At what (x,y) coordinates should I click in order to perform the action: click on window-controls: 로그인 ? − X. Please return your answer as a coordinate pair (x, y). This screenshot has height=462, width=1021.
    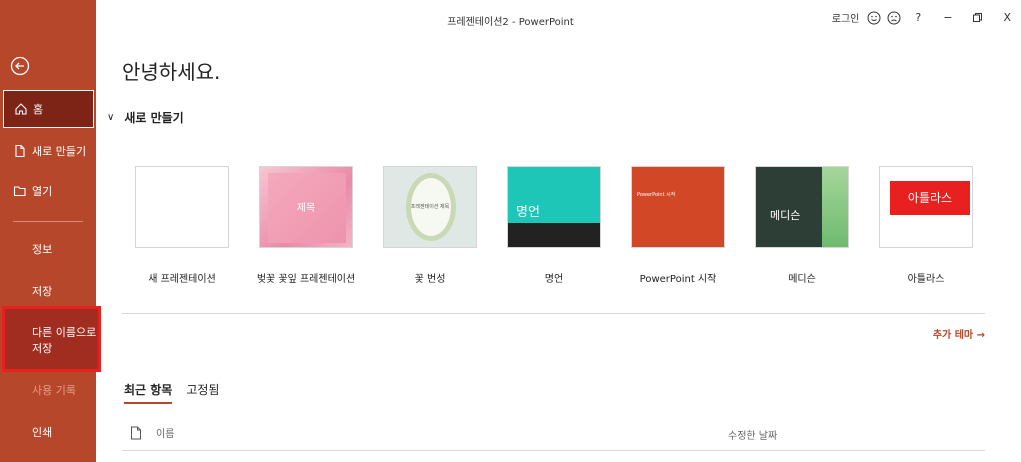
    Looking at the image, I should click on (921, 17).